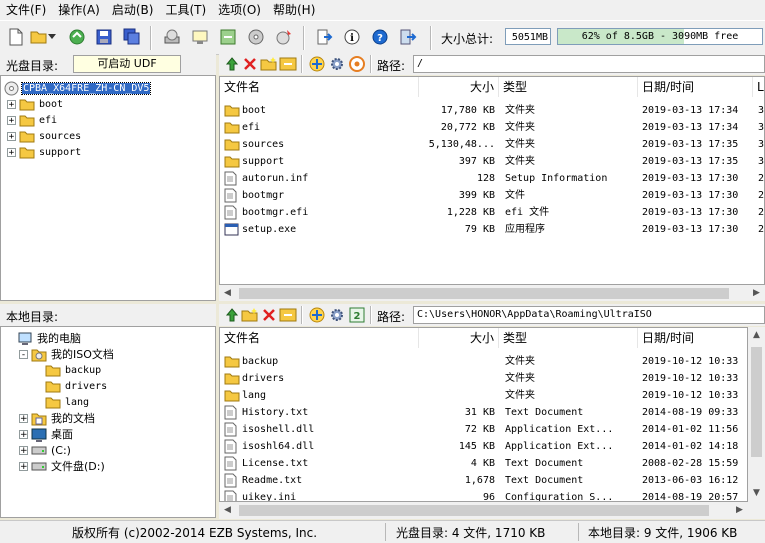  I want to click on scroll-up-icon: ▲, so click(756, 335).